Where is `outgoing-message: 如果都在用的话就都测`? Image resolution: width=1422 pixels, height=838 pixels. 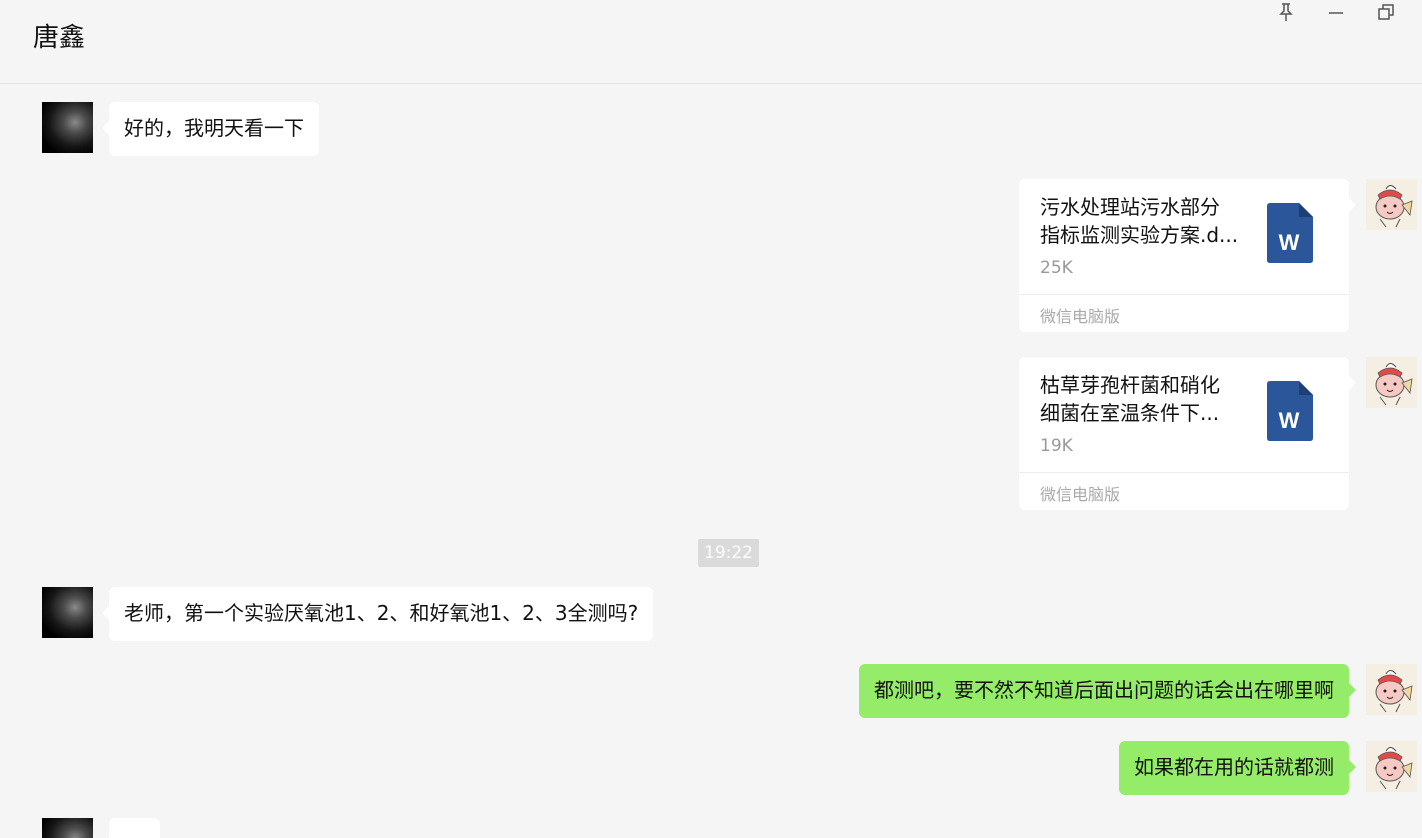
outgoing-message: 如果都在用的话就都测 is located at coordinates (1237, 768).